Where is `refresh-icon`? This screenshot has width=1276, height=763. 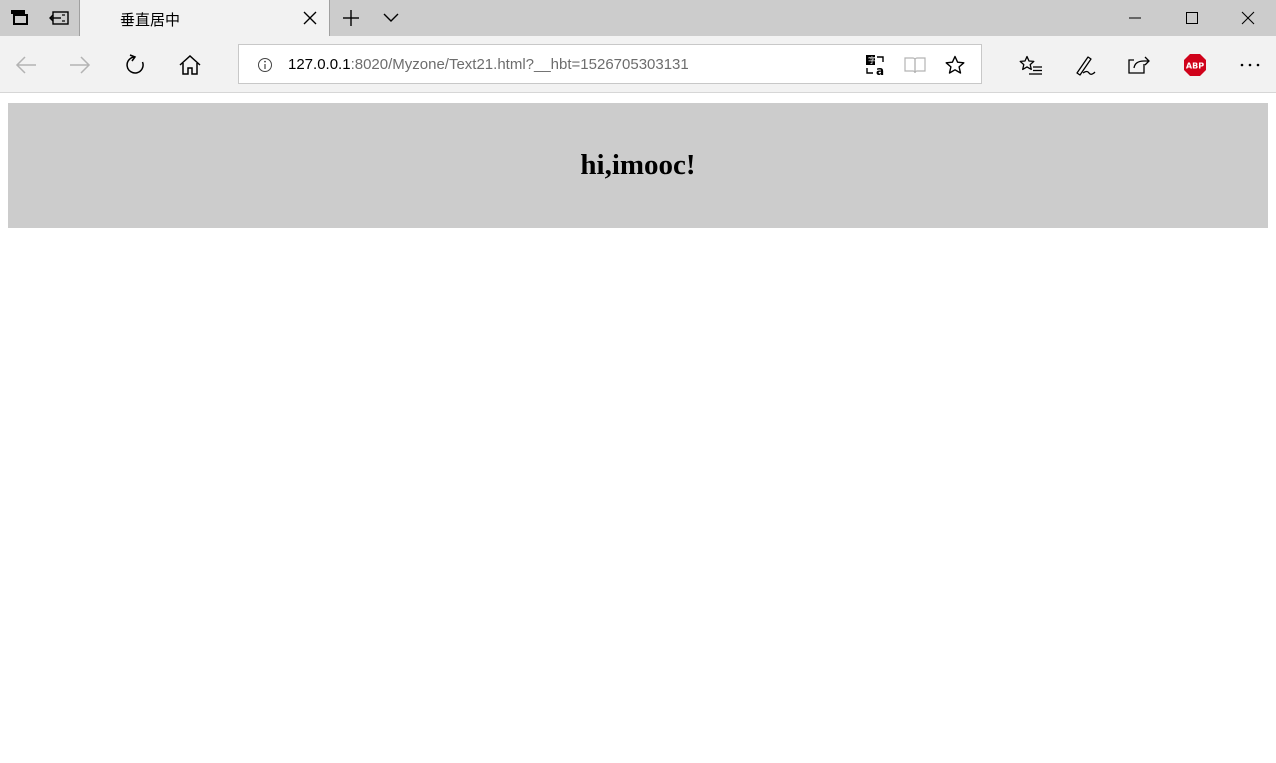
refresh-icon is located at coordinates (135, 65).